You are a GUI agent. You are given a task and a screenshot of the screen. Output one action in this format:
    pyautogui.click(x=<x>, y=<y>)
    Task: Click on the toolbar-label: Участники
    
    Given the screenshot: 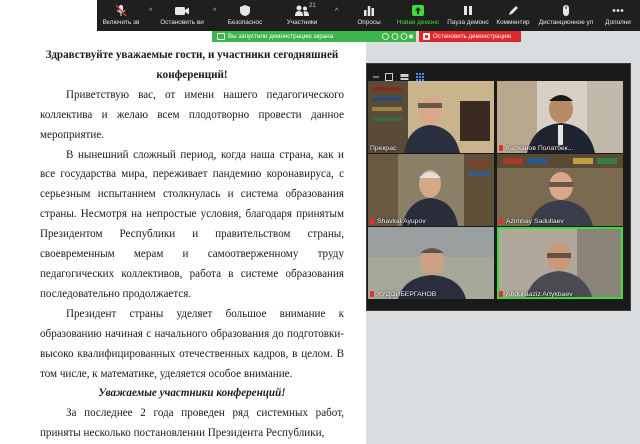 What is the action you would take?
    pyautogui.click(x=302, y=22)
    